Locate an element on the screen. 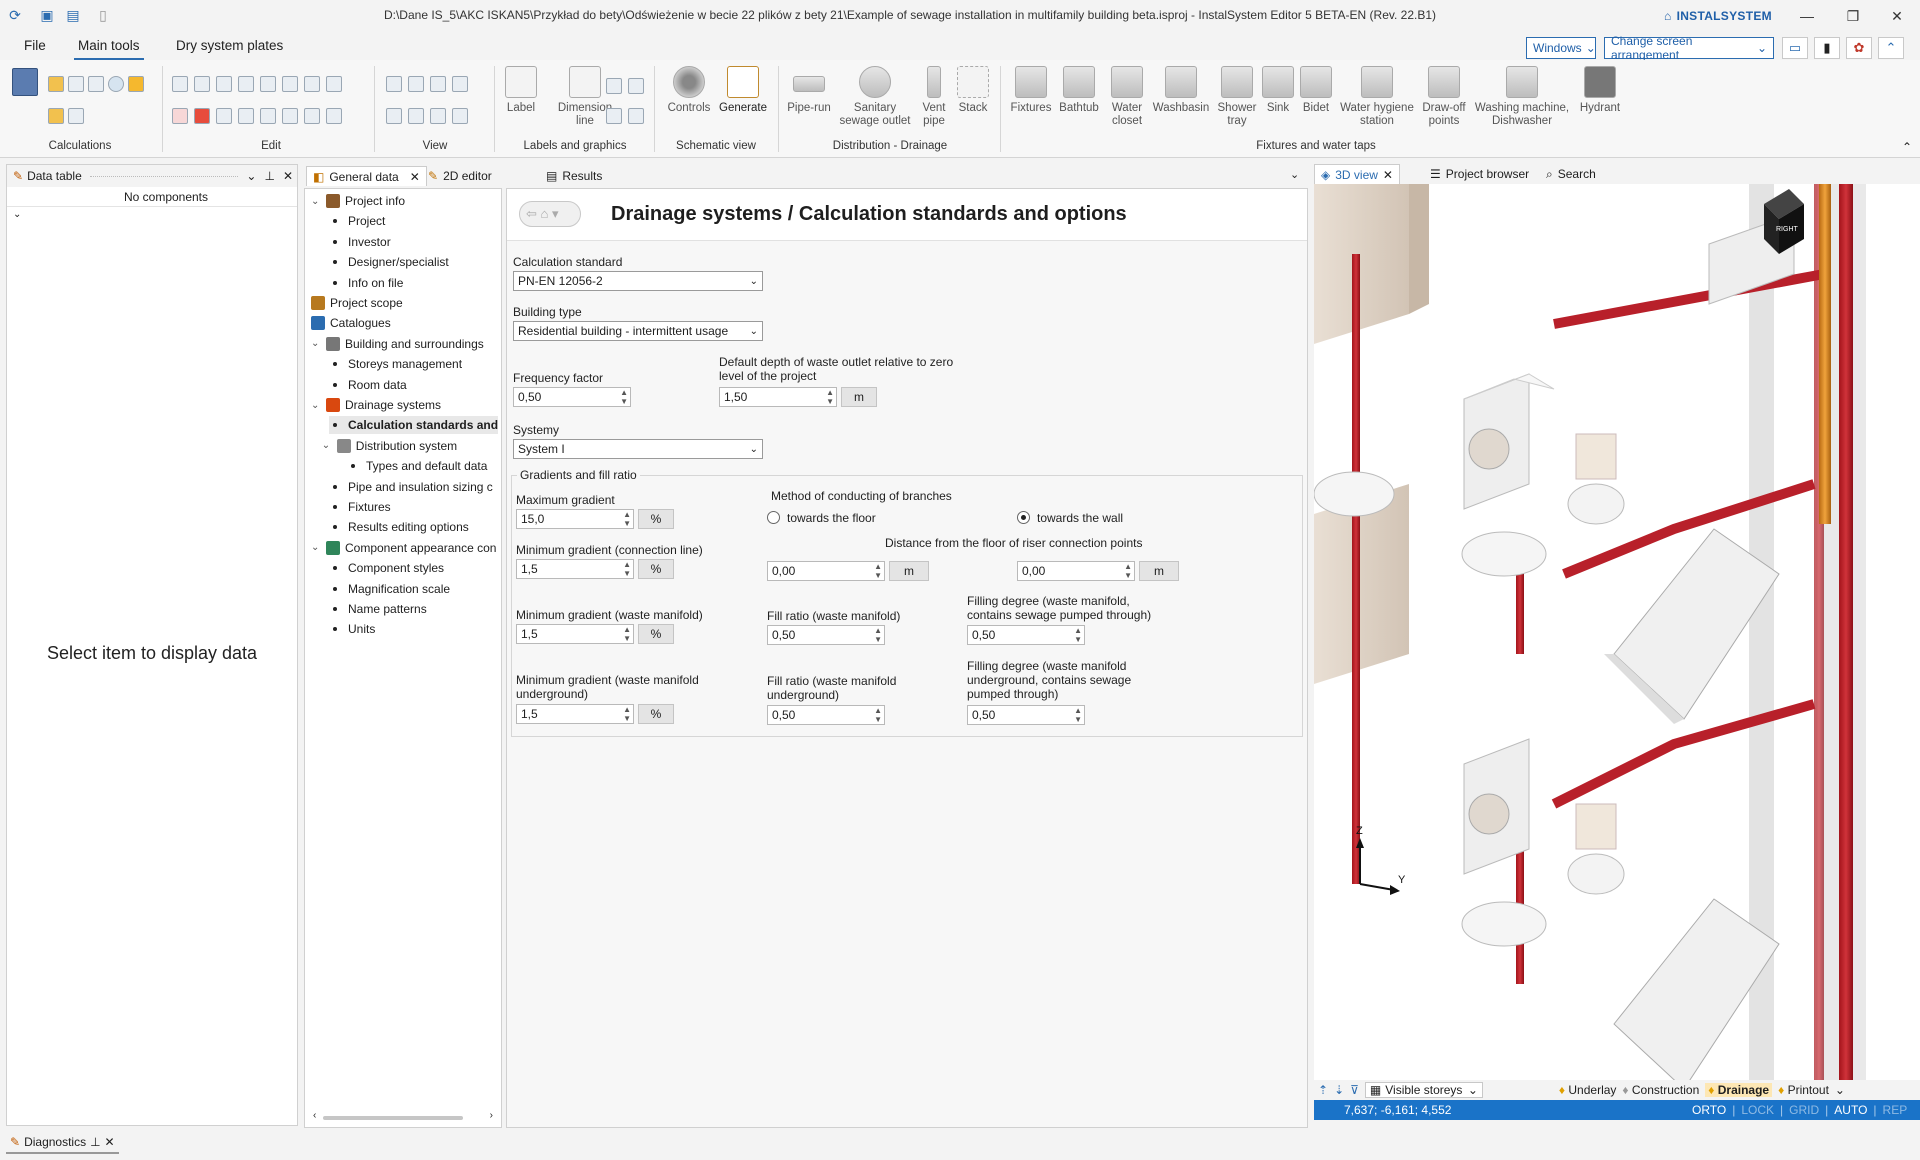 This screenshot has height=1160, width=1920. flag-auto: AUTO is located at coordinates (1850, 1110).